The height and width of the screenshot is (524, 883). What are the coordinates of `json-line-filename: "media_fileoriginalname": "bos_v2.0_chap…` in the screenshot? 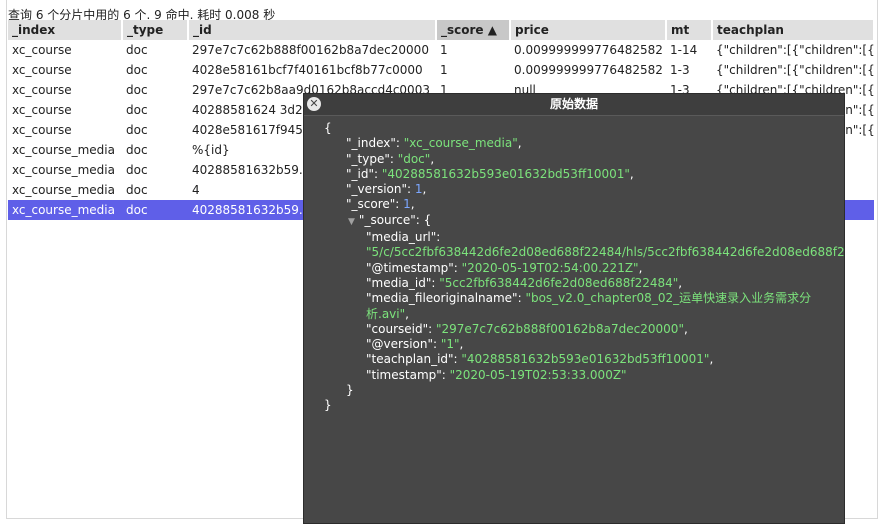 It's located at (589, 306).